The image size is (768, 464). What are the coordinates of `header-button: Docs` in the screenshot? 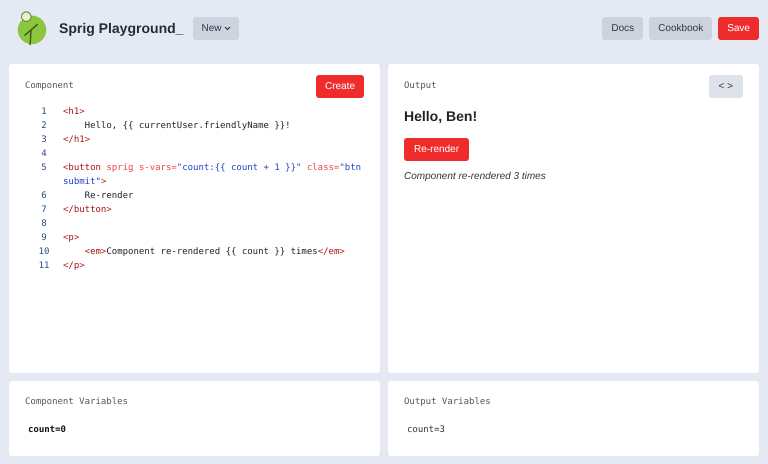 It's located at (623, 28).